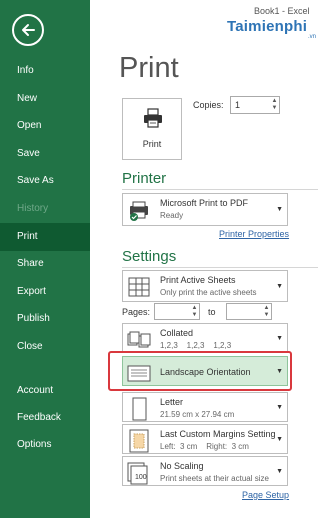  I want to click on printer-dropdown: Microsoft Print to PDF Ready ▼, so click(205, 209).